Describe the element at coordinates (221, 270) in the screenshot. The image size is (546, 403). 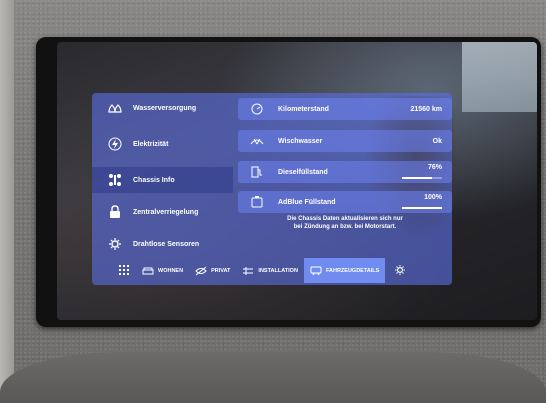
I see `tab-label: PRIVAT` at that location.